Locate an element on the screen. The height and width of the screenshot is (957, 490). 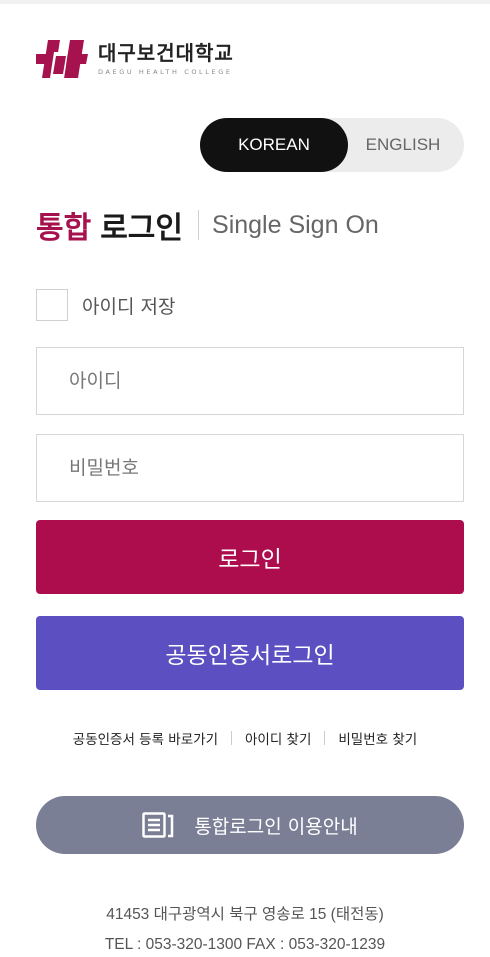
login-guide-button: 통합로그인 이용안내 is located at coordinates (250, 825).